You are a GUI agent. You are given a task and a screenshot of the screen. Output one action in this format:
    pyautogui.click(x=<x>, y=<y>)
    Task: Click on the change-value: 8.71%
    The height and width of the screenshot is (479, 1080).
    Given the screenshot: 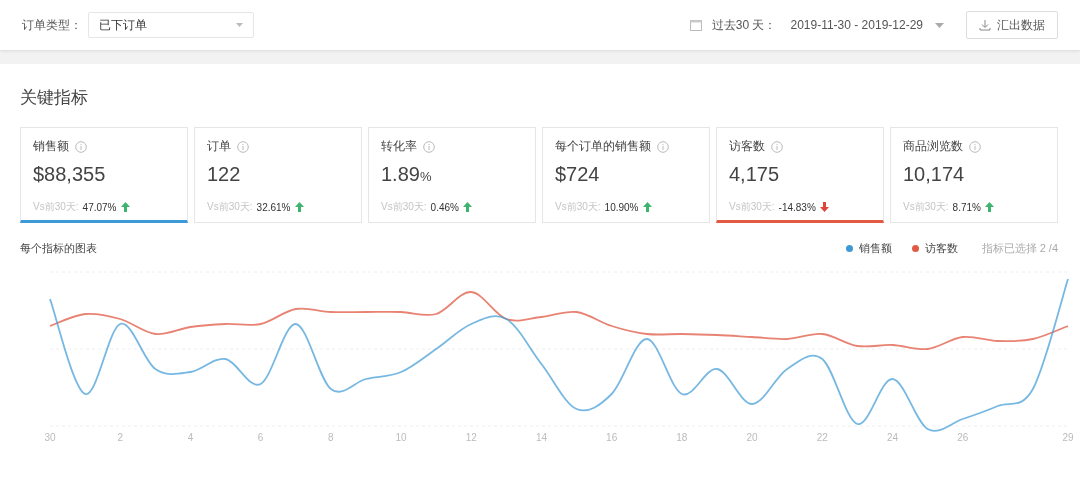 What is the action you would take?
    pyautogui.click(x=966, y=207)
    